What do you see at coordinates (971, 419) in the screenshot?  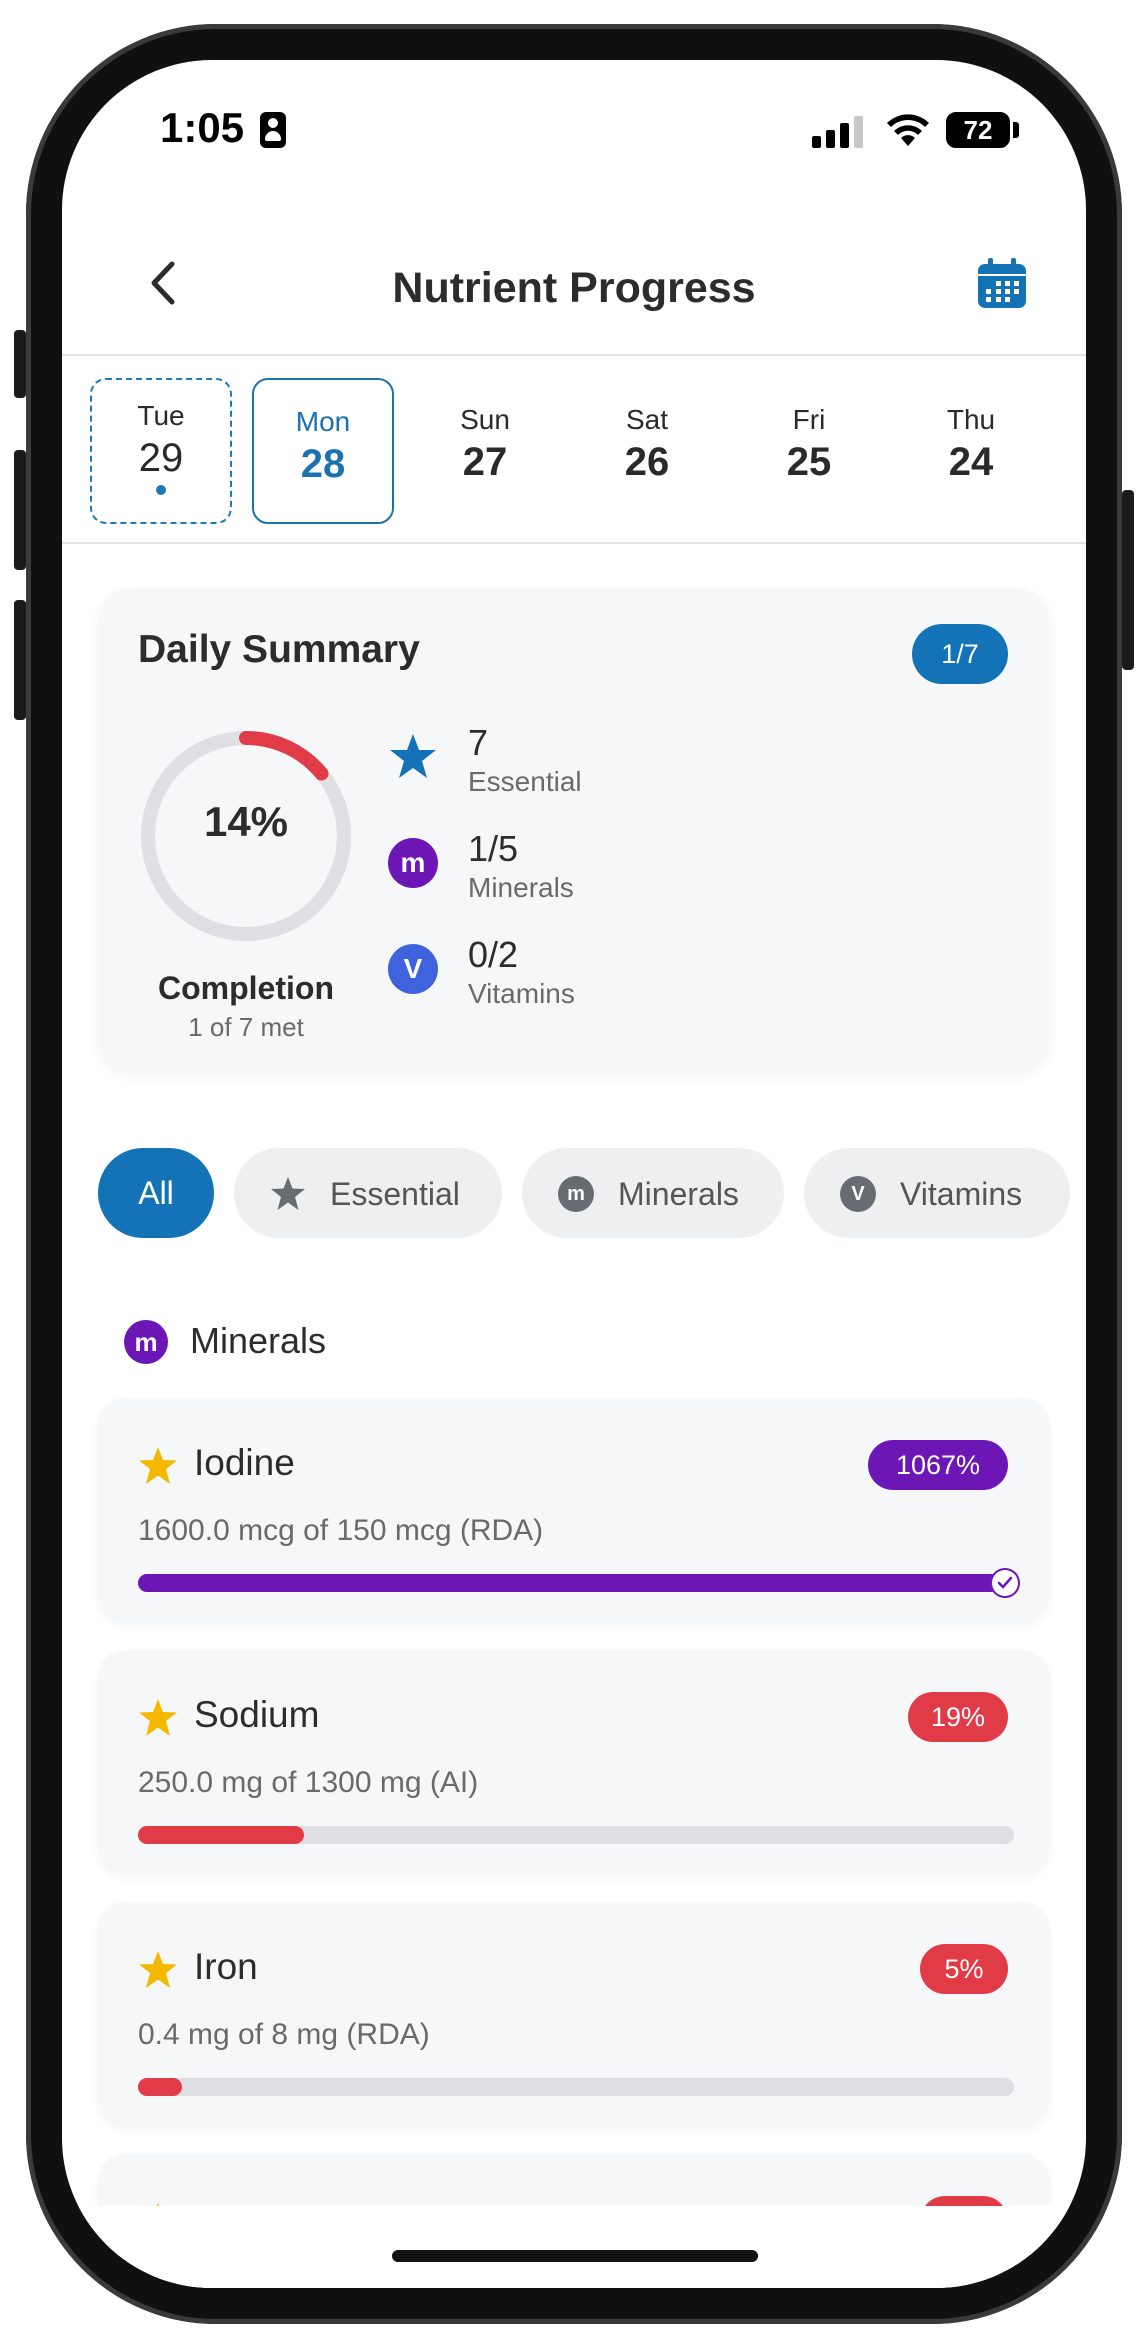 I see `day-name: Thu` at bounding box center [971, 419].